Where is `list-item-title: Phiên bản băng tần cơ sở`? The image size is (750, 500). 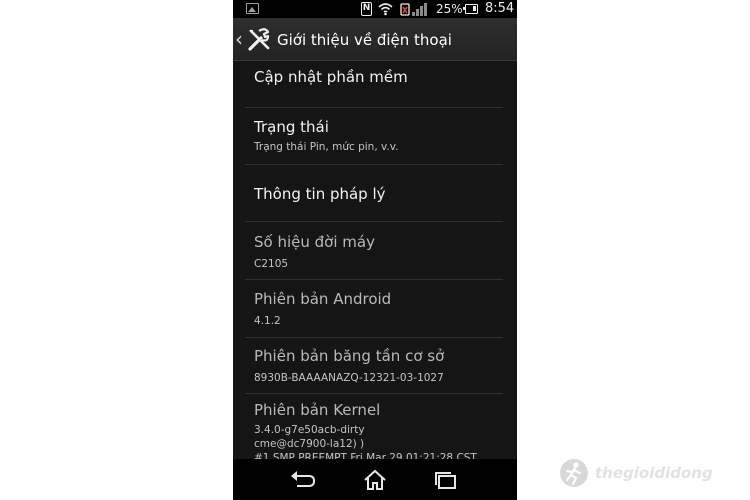 list-item-title: Phiên bản băng tần cơ sở is located at coordinates (349, 356).